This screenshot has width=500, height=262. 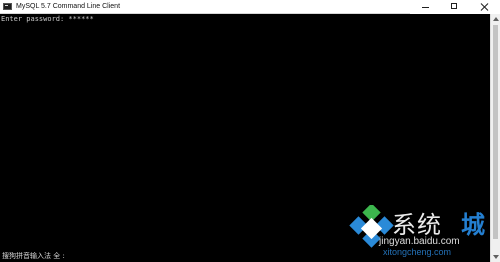 I want to click on vertical-scrollbar, so click(x=495, y=138).